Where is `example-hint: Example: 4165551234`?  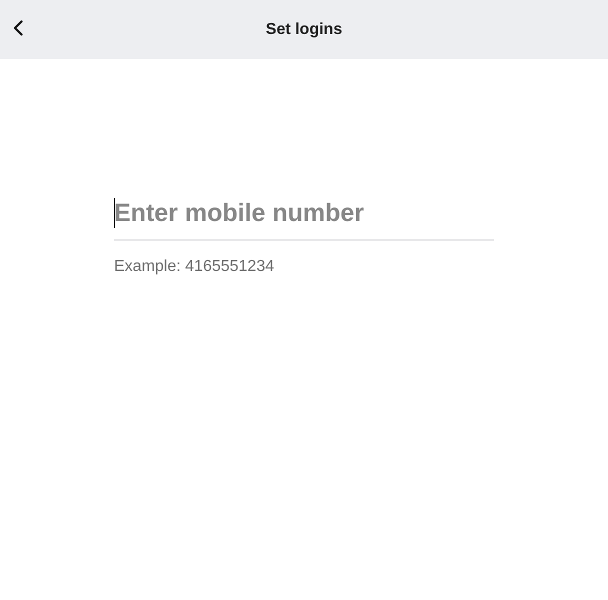 example-hint: Example: 4165551234 is located at coordinates (194, 267).